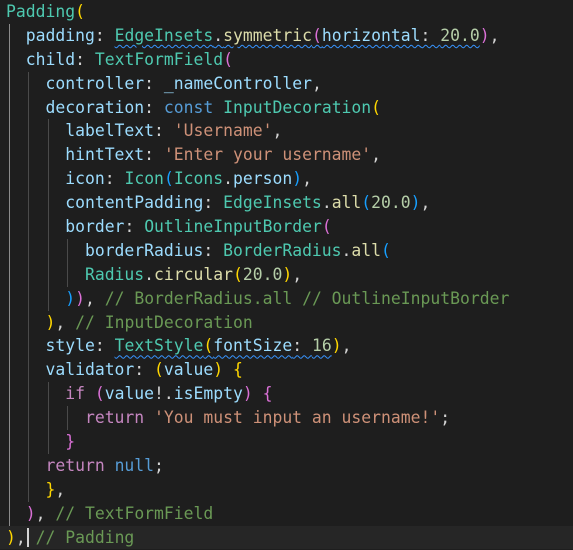  What do you see at coordinates (286, 179) in the screenshot?
I see `code-line: icon: Icon(Icons.person),` at bounding box center [286, 179].